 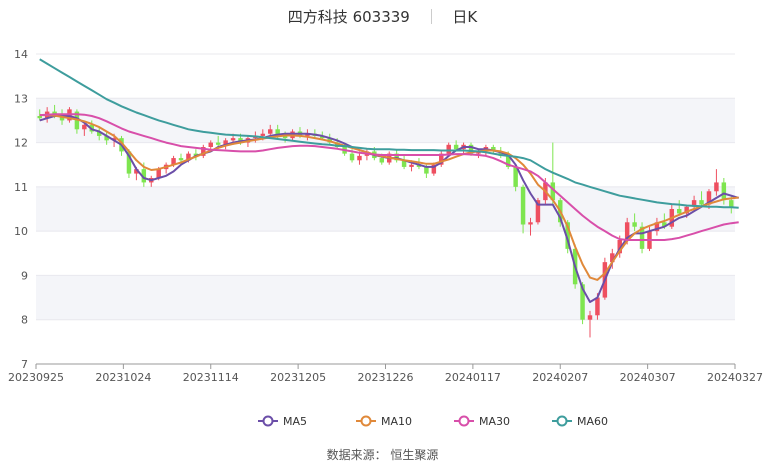 I want to click on legend-label: MA30, so click(x=494, y=421).